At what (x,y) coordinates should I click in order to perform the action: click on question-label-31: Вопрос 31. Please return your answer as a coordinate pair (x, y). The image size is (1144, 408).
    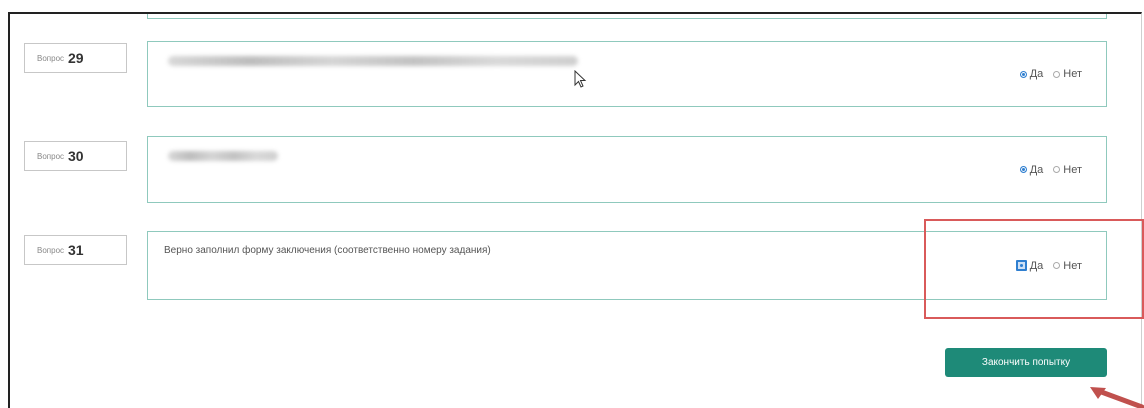
    Looking at the image, I should click on (75, 250).